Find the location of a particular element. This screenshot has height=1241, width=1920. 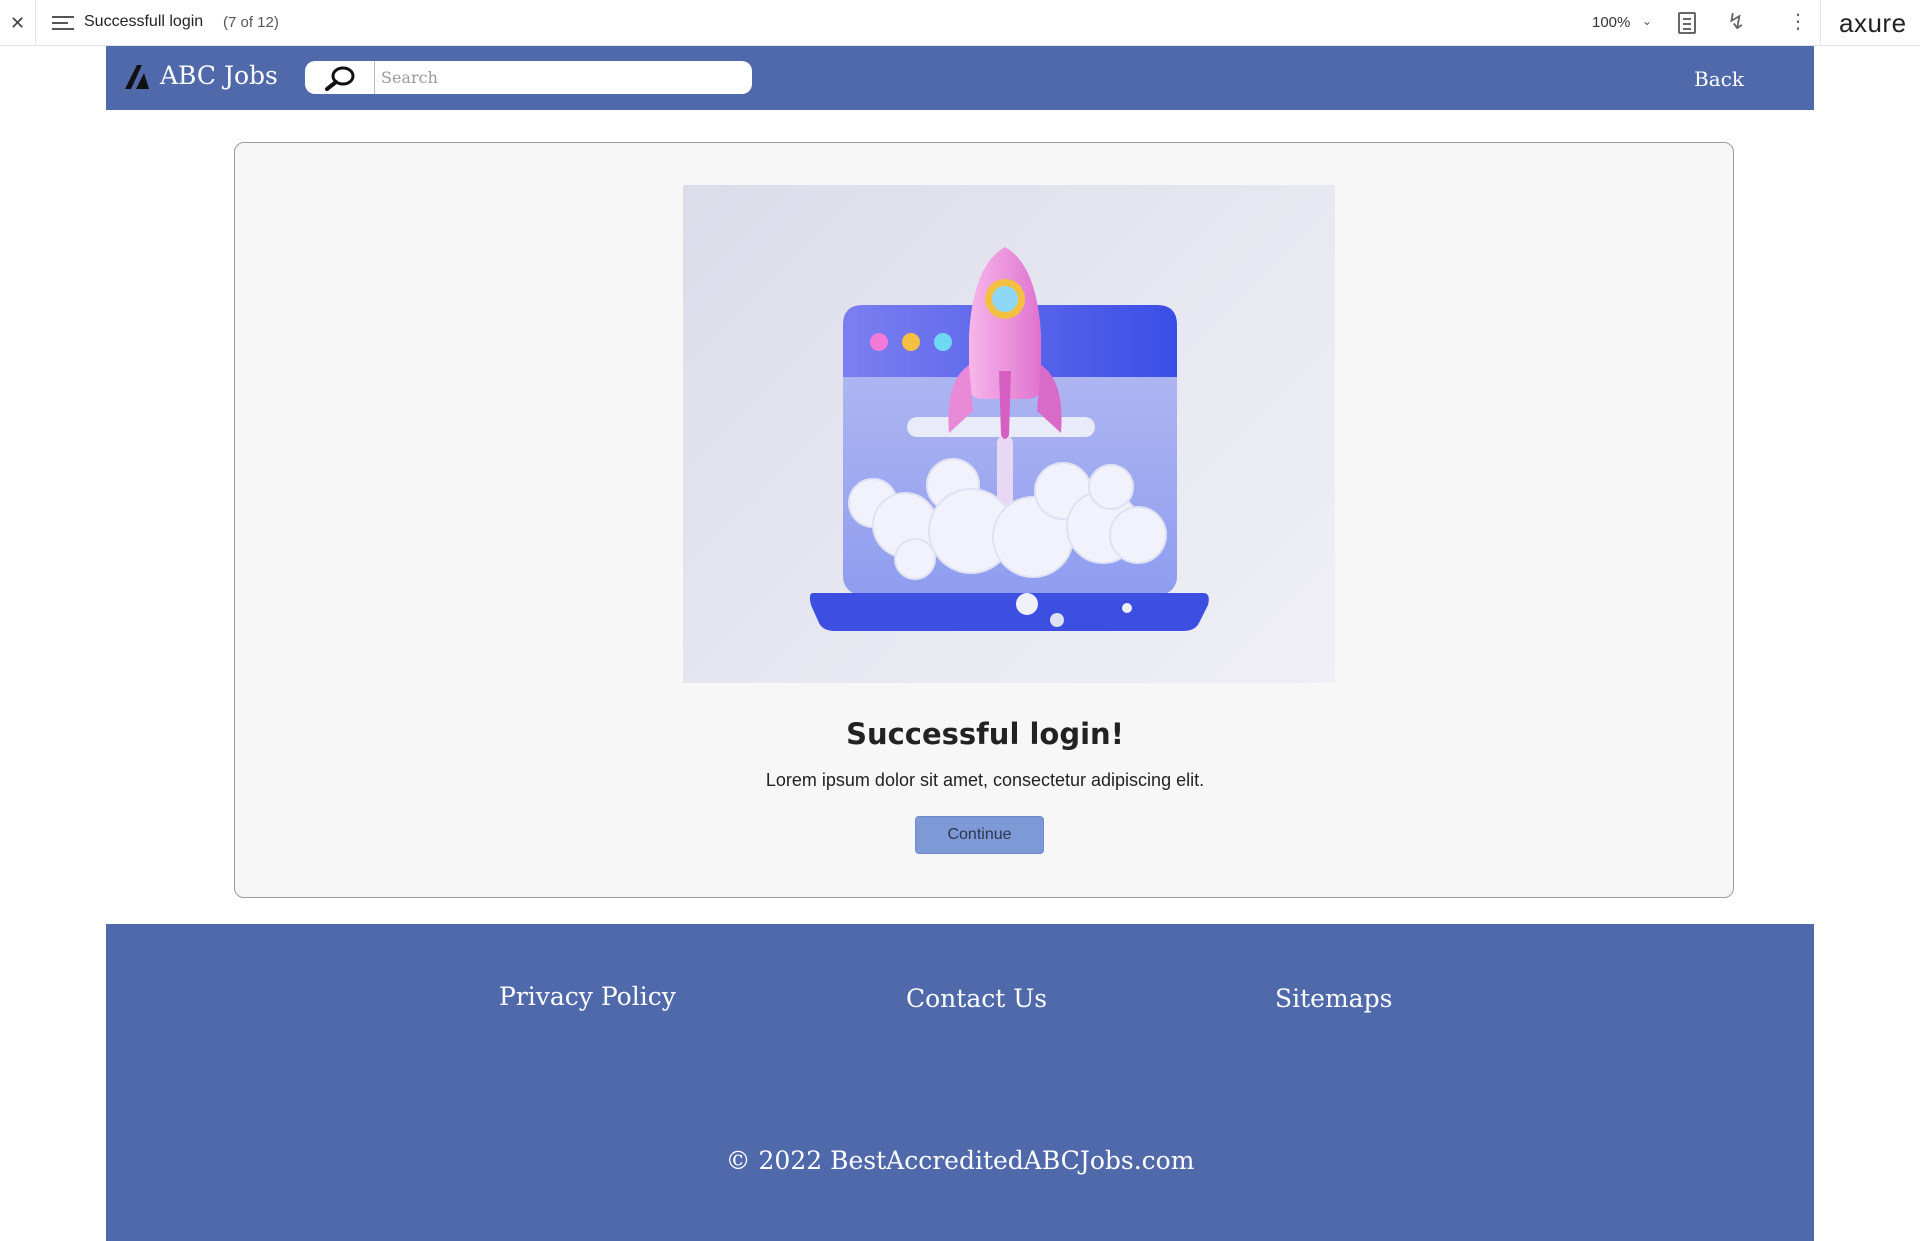

page-count: (7 of 12) is located at coordinates (251, 22).